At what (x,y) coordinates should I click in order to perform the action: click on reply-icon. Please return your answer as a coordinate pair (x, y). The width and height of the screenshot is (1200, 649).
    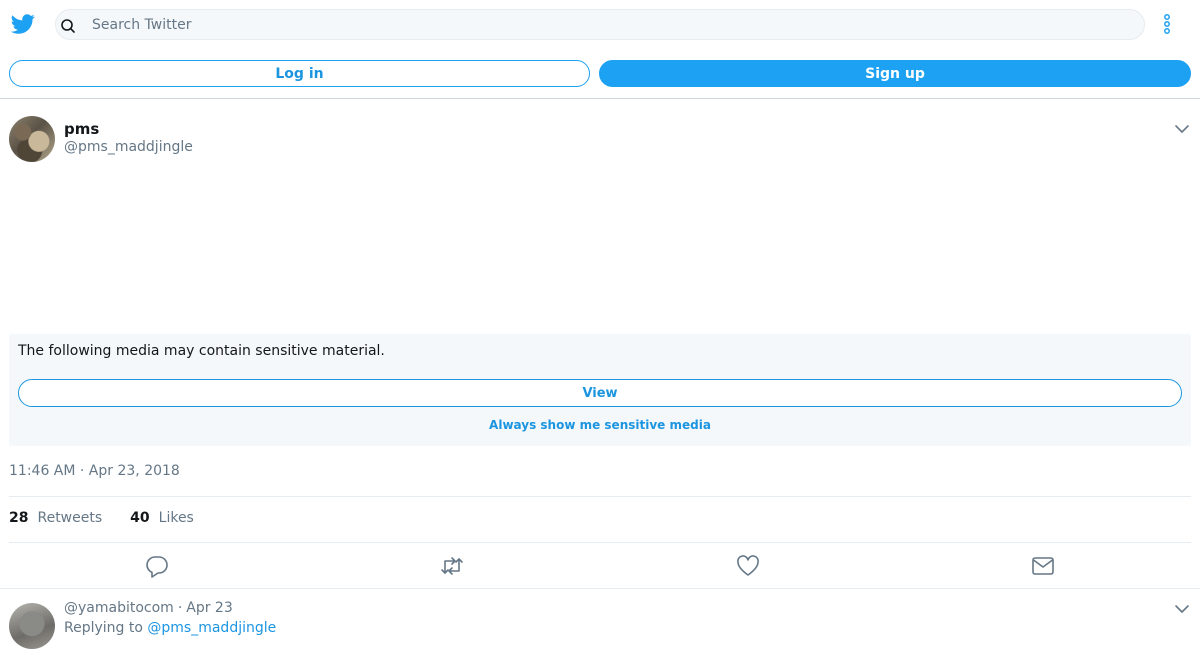
    Looking at the image, I should click on (157, 566).